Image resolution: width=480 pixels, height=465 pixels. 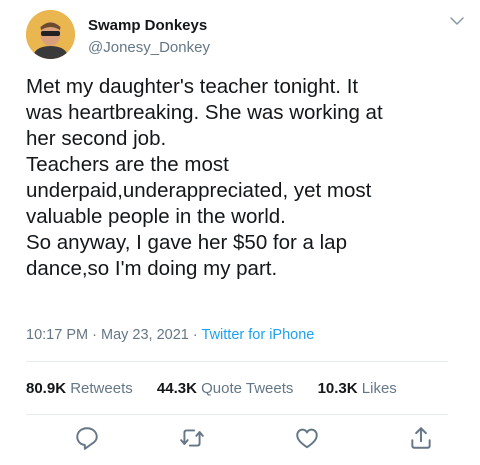 I want to click on reply-icon, so click(x=87, y=438).